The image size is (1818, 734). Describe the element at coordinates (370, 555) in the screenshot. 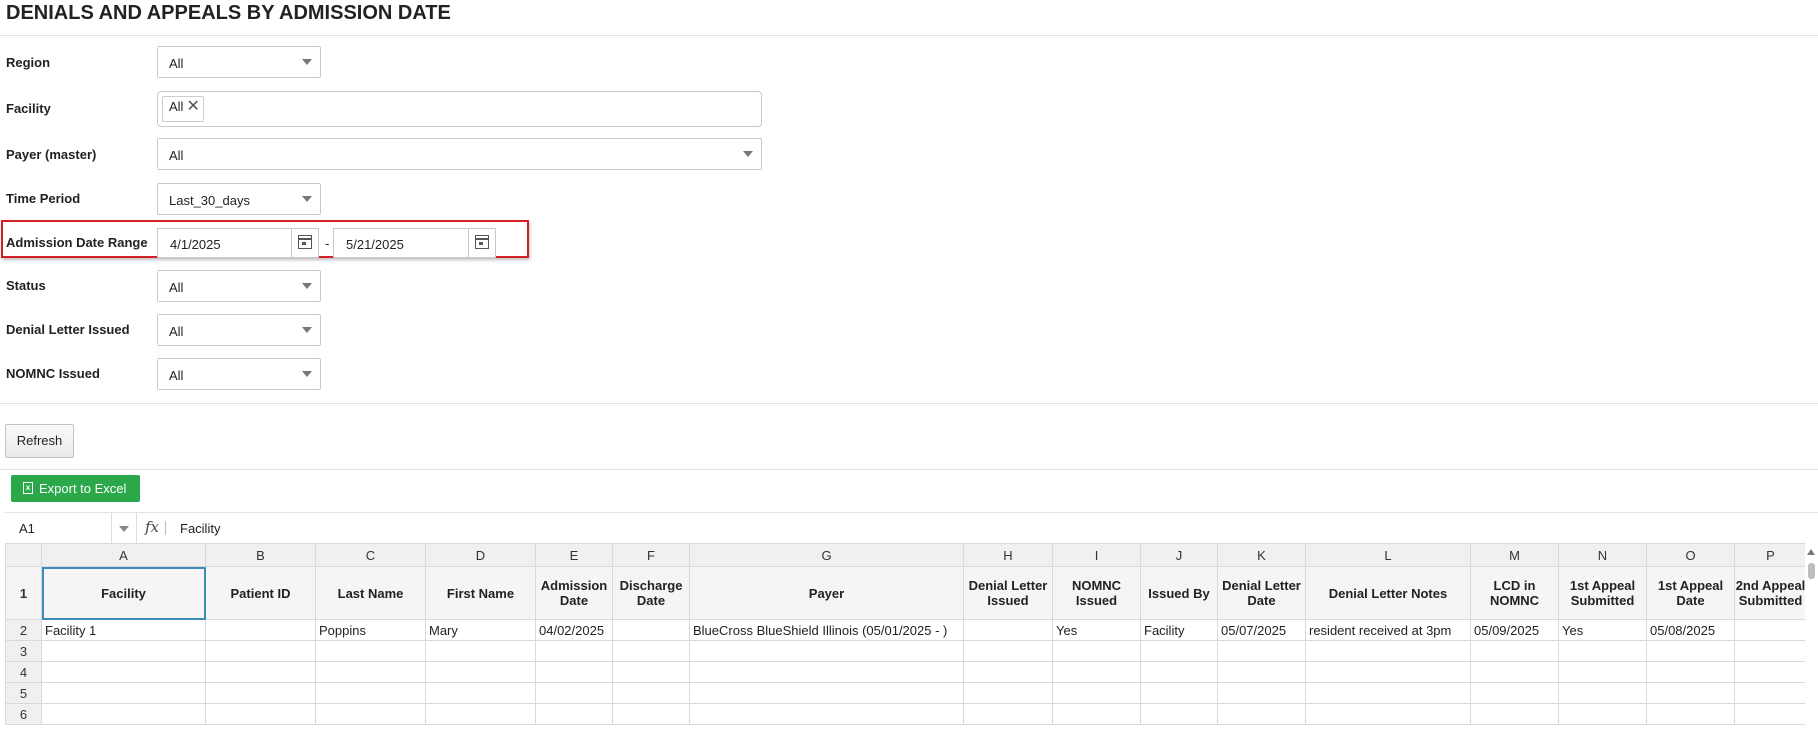

I see `column-letter-c: C` at that location.